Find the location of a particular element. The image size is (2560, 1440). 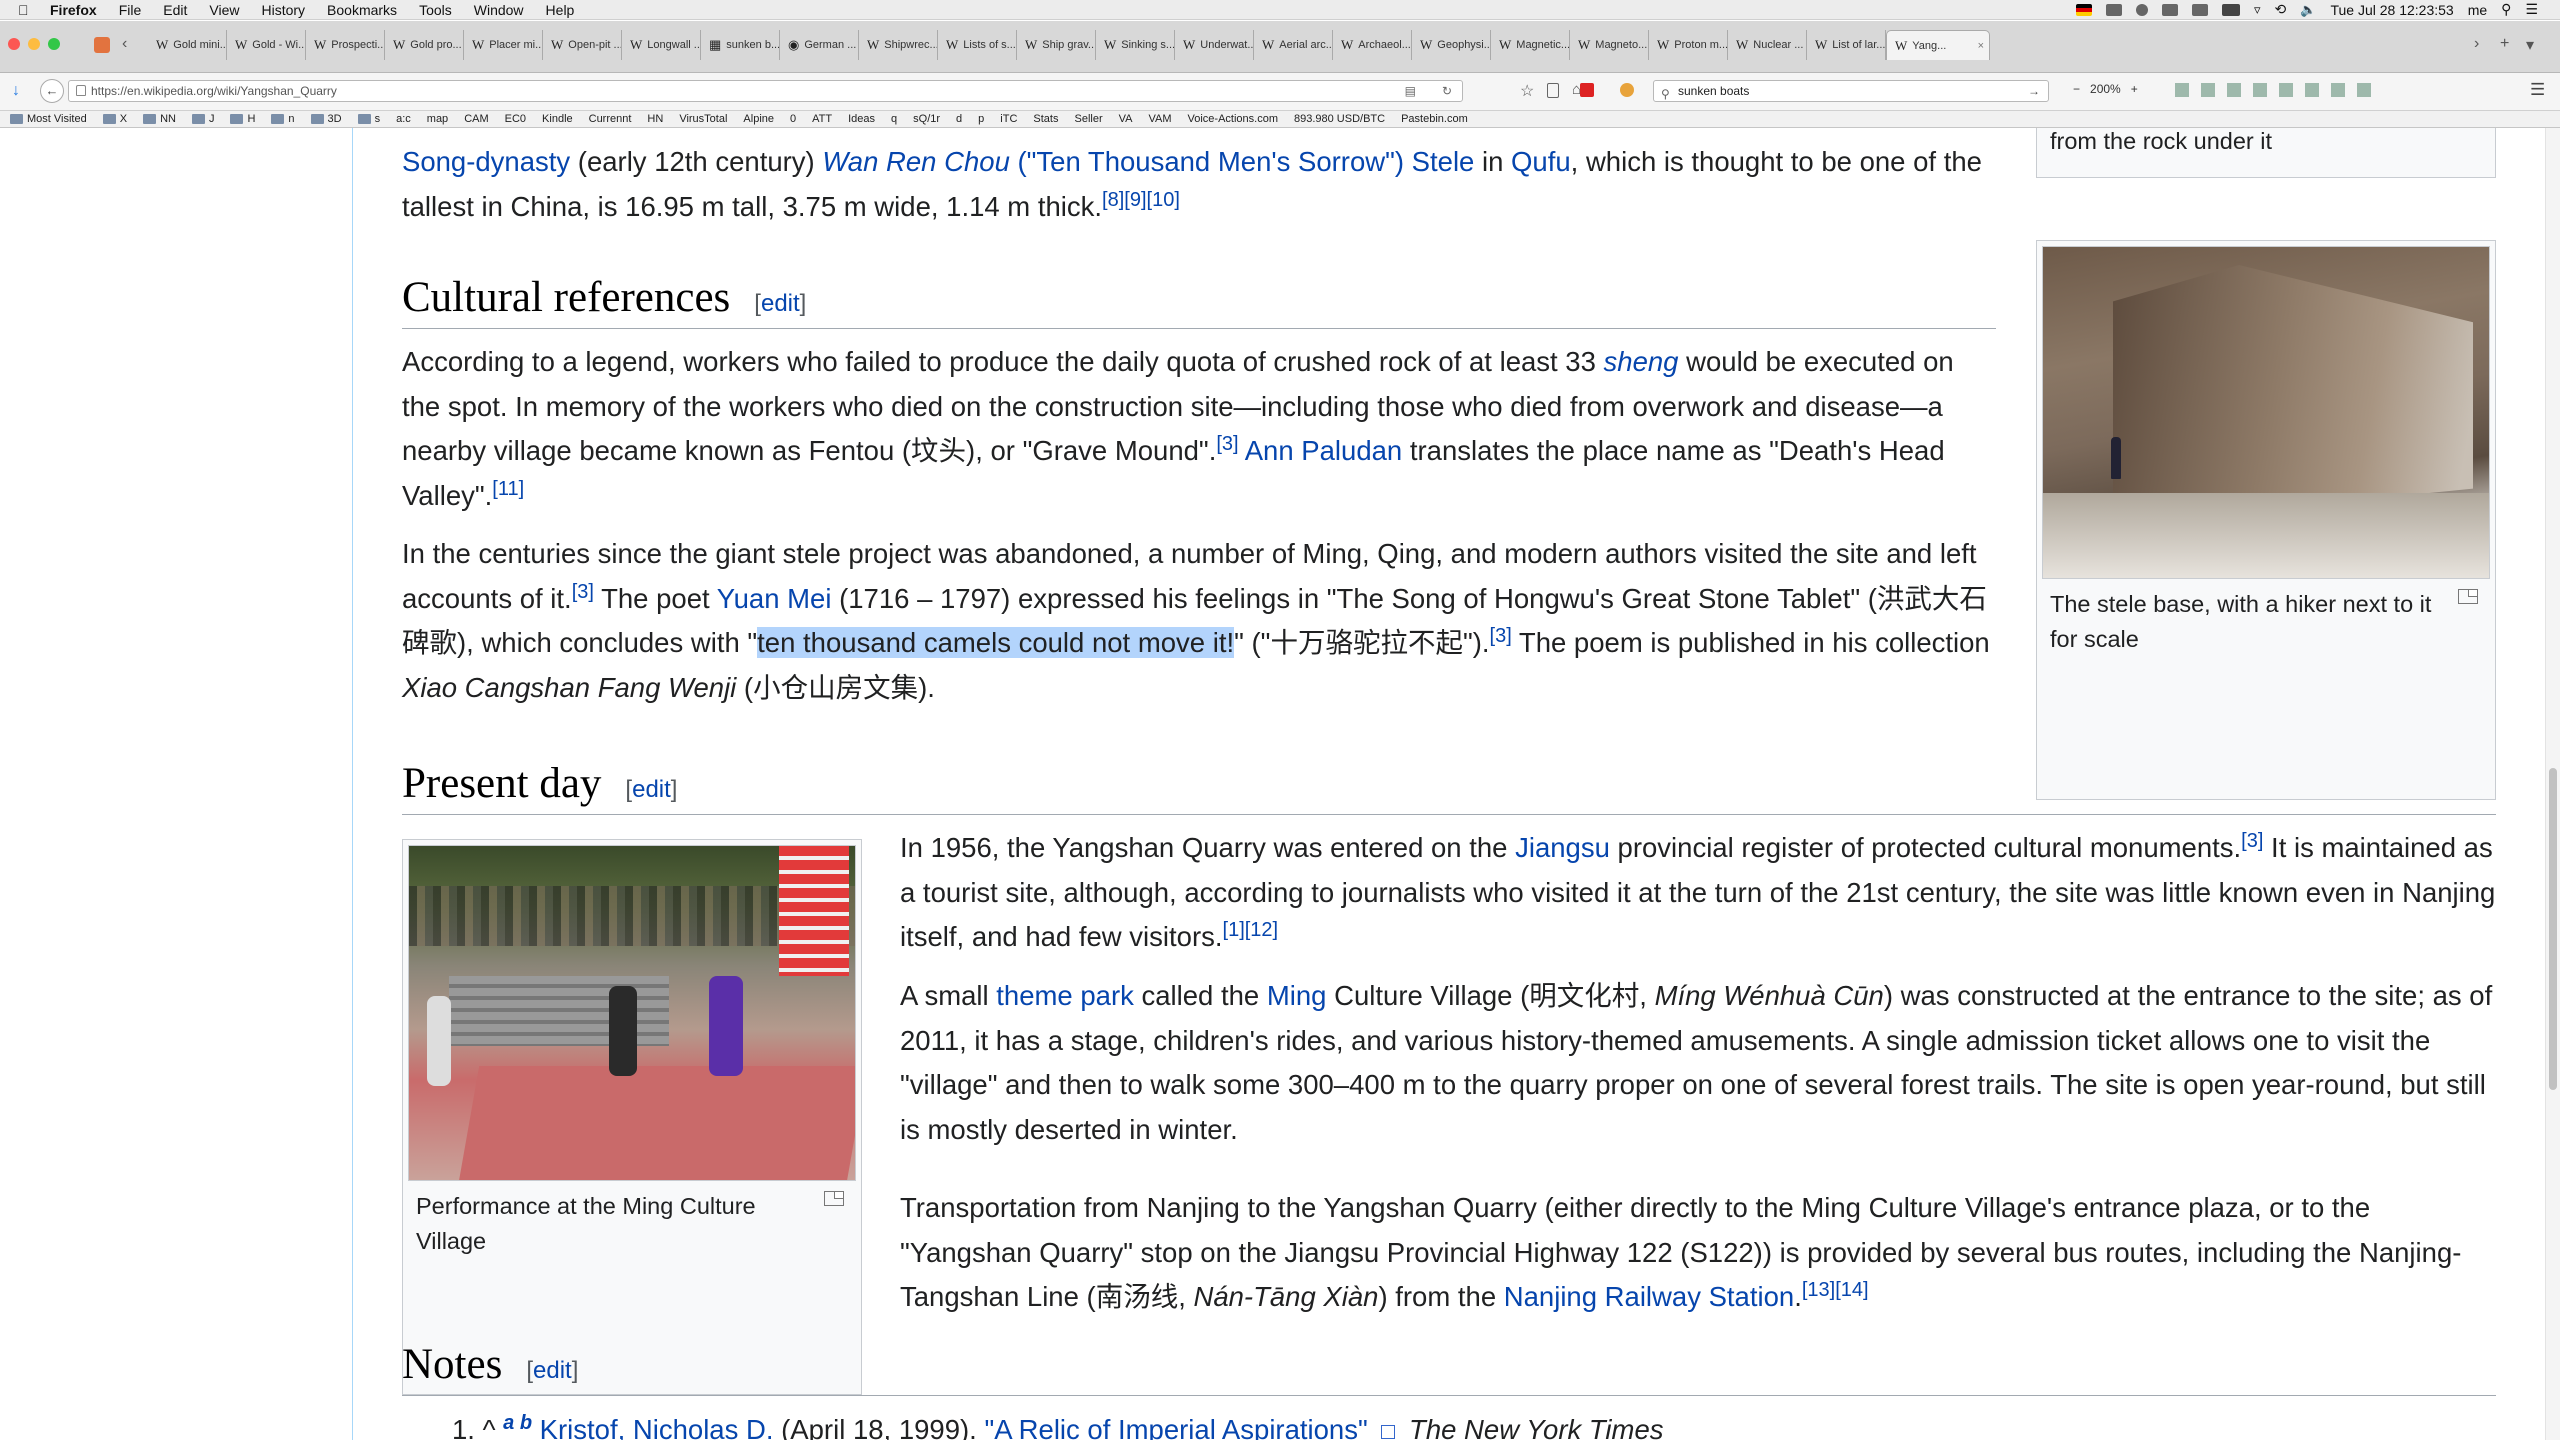

bookmark-item: VA is located at coordinates (1126, 119).